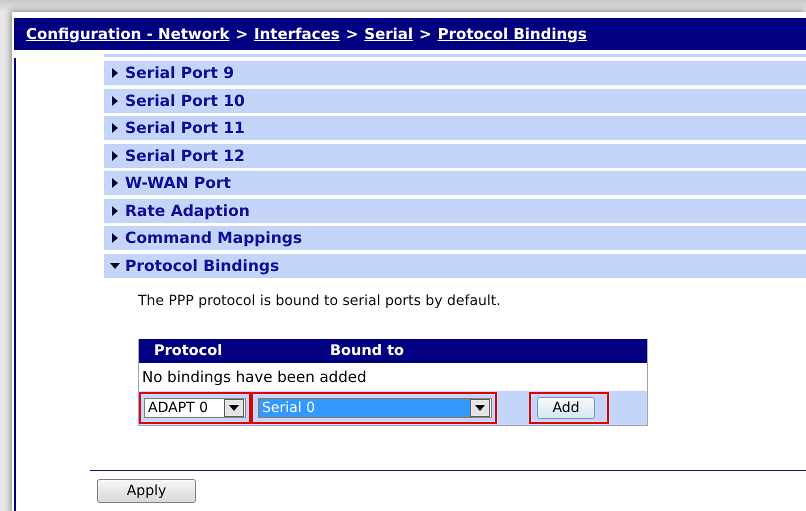  Describe the element at coordinates (455, 238) in the screenshot. I see `section-header: Command Mappings` at that location.